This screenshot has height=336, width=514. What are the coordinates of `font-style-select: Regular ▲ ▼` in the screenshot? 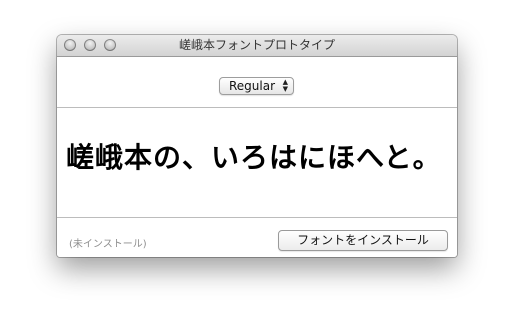 It's located at (256, 86).